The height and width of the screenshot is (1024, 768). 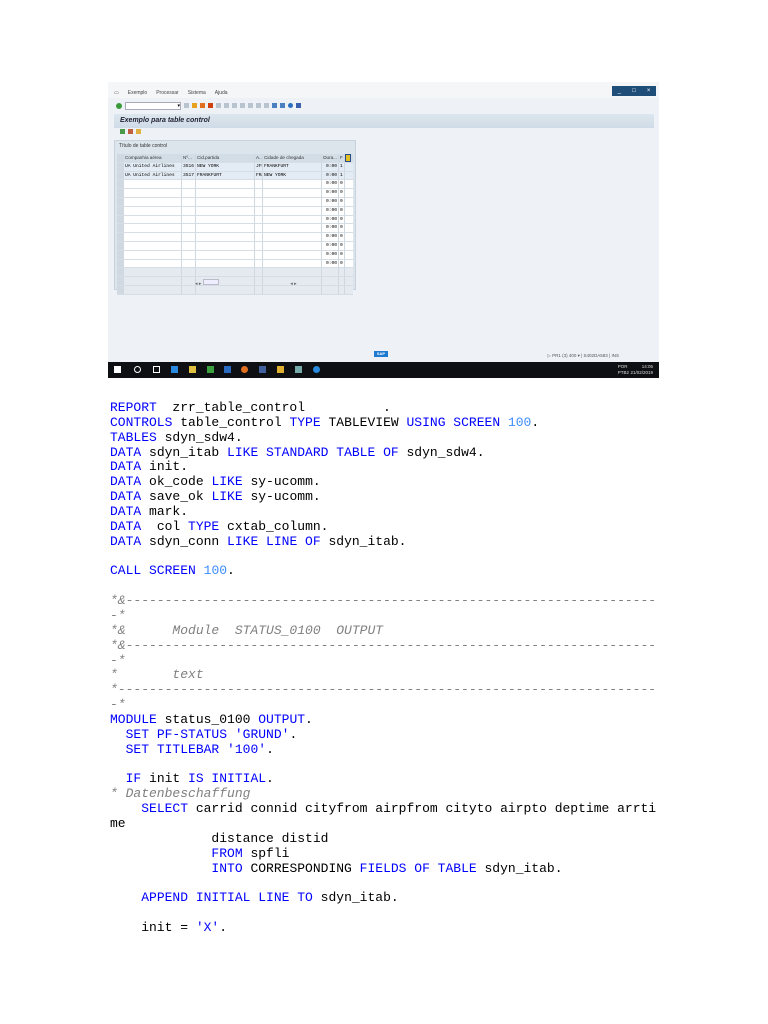 What do you see at coordinates (189, 166) in the screenshot?
I see `table-cell: 3516` at bounding box center [189, 166].